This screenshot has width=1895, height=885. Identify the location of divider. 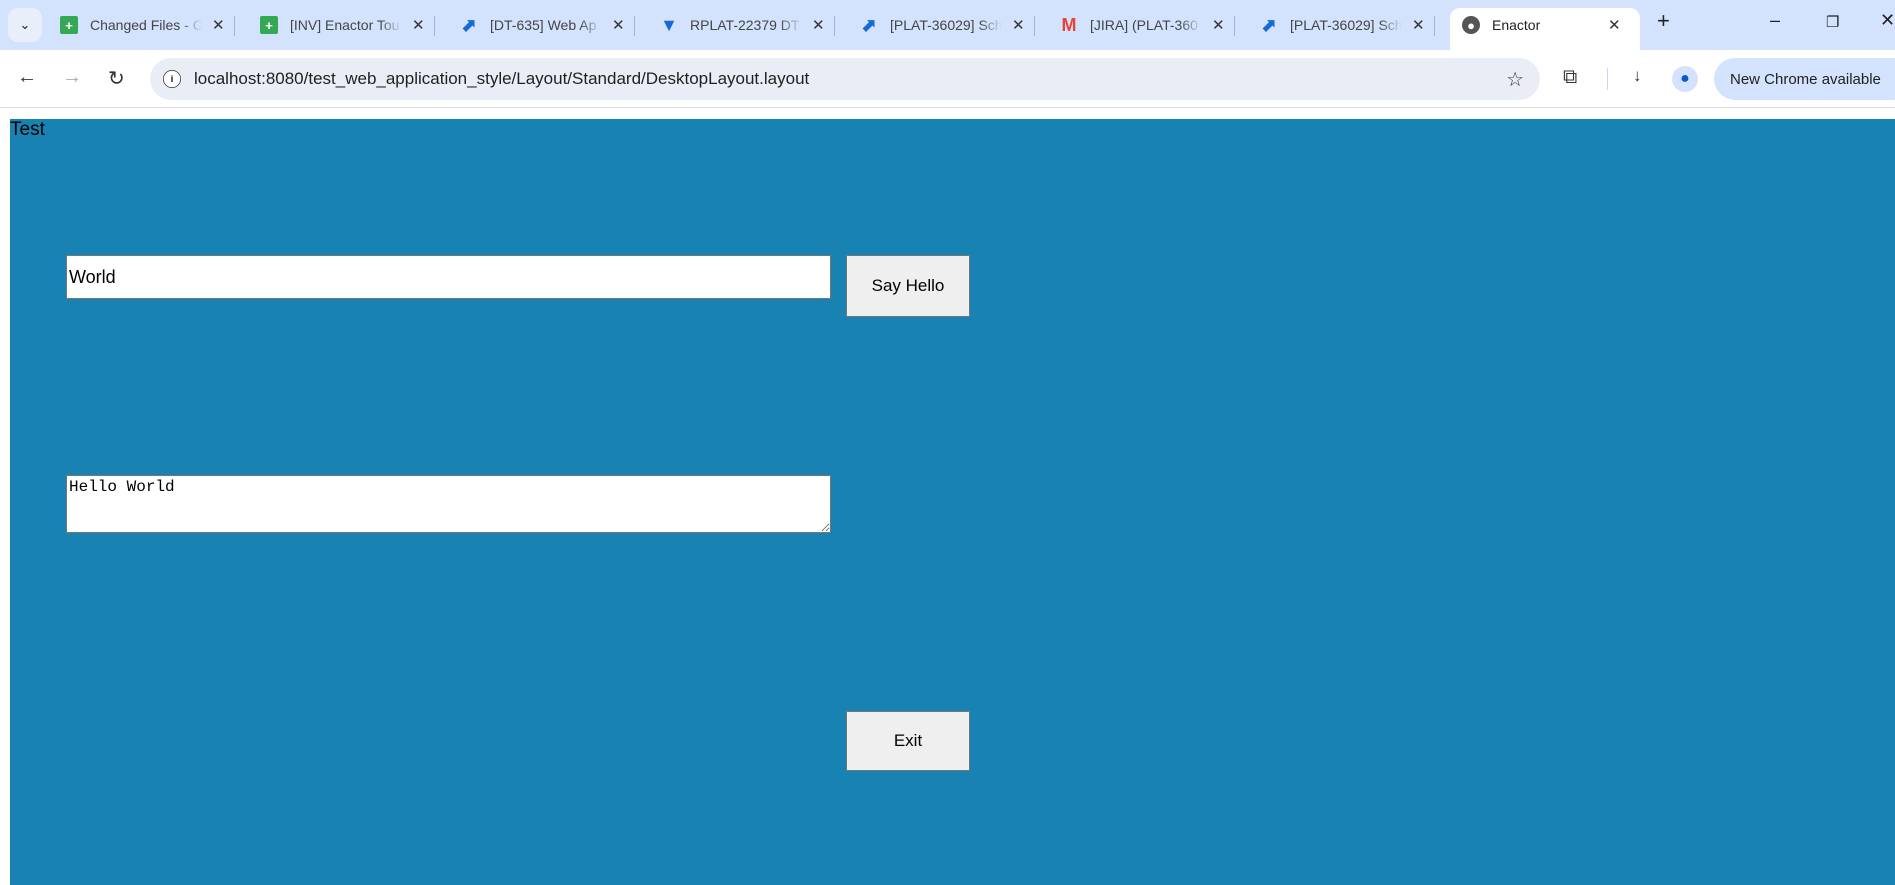
(1607, 79).